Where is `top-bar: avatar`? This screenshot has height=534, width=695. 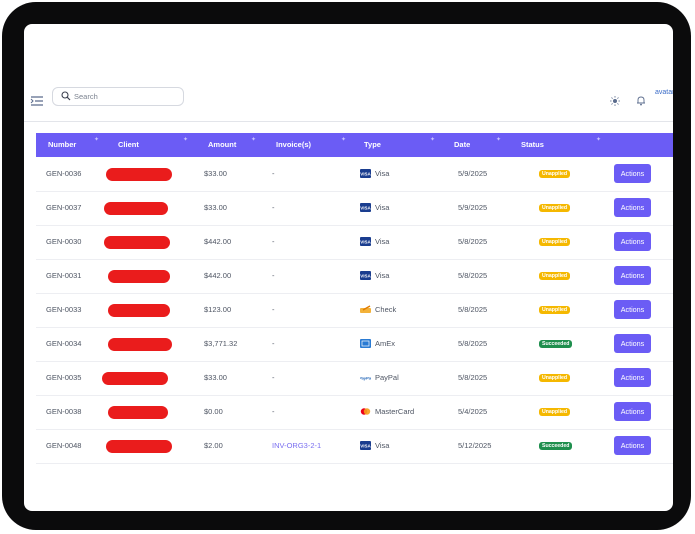 top-bar: avatar is located at coordinates (348, 103).